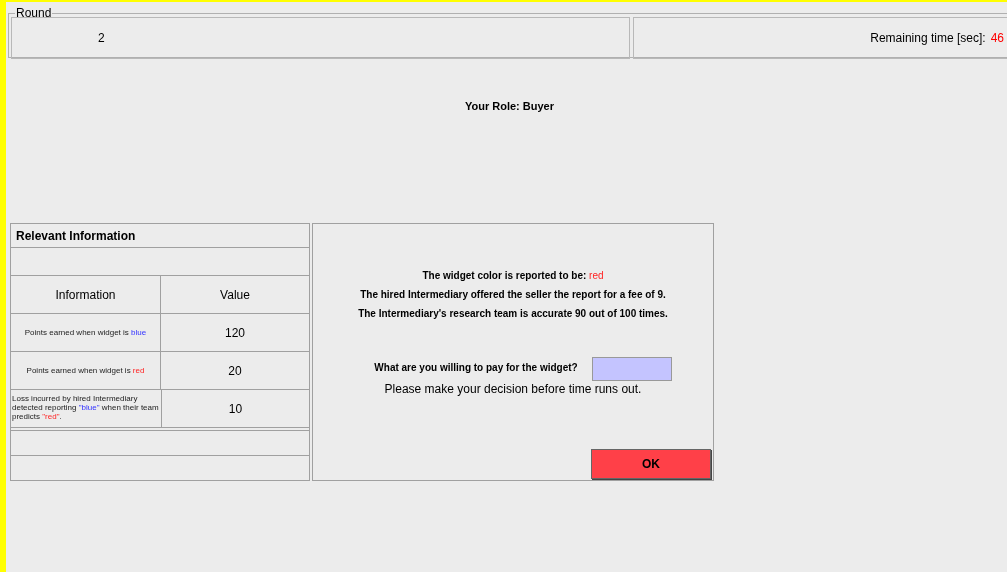 This screenshot has width=1007, height=572. What do you see at coordinates (235, 371) in the screenshot?
I see `table-cell-text: 20` at bounding box center [235, 371].